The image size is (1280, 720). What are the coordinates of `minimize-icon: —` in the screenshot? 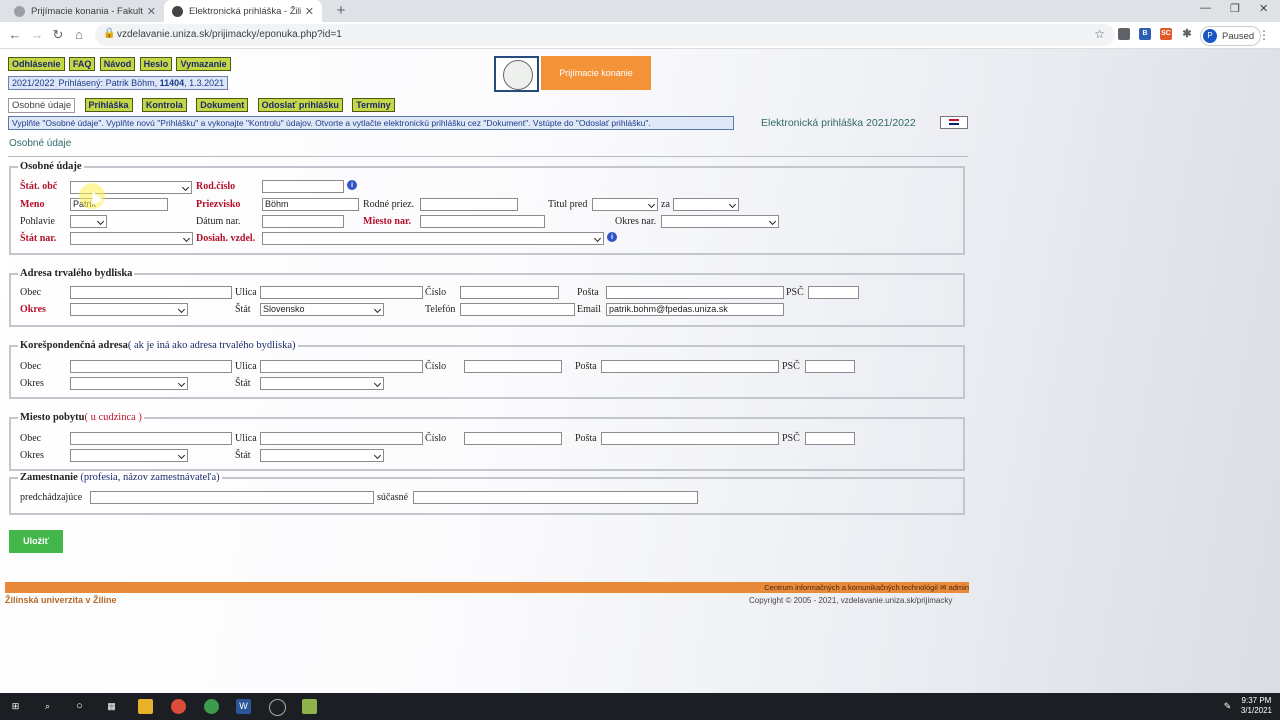 It's located at (1205, 8).